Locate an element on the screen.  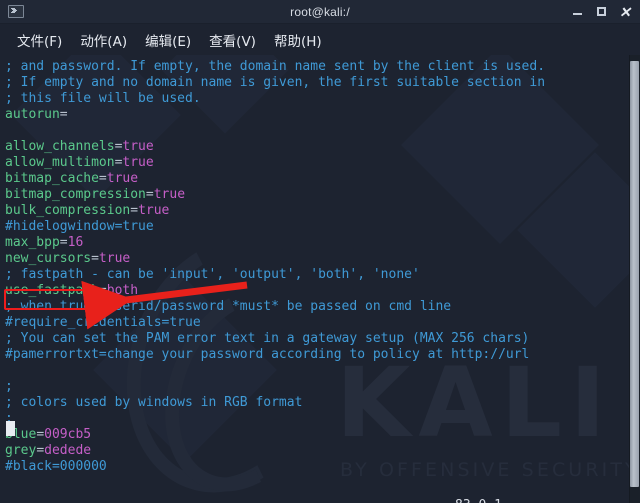
maximize-button is located at coordinates (601, 12).